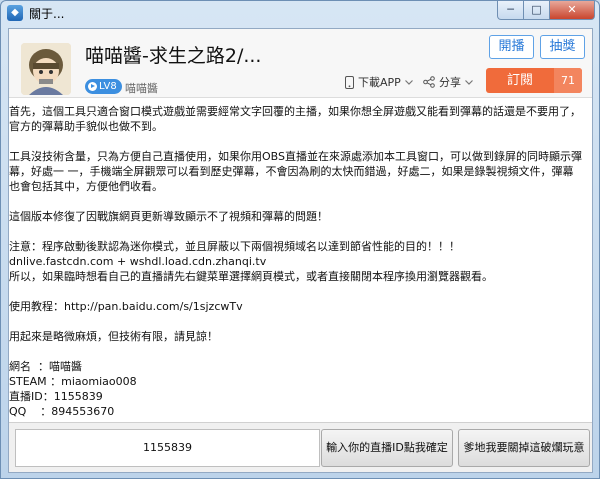 The height and width of the screenshot is (479, 600). I want to click on confirm-id-button: 輸入你的直播ID點我確定, so click(387, 448).